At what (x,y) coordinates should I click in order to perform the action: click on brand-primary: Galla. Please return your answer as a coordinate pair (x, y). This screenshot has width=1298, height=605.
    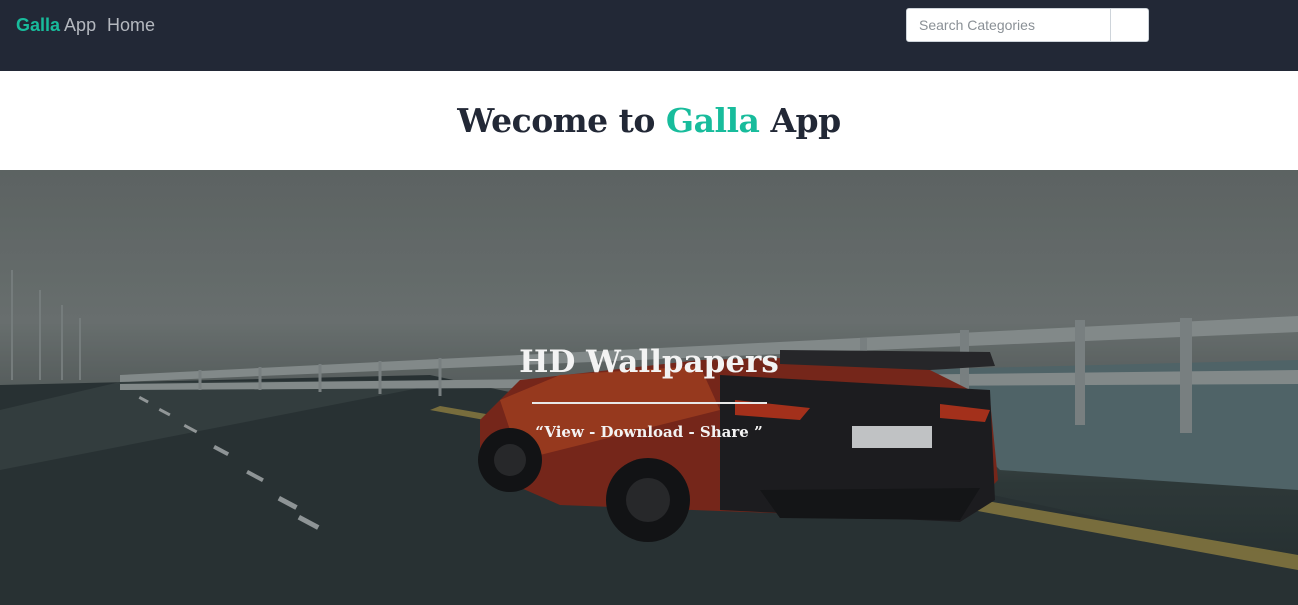
    Looking at the image, I should click on (38, 25).